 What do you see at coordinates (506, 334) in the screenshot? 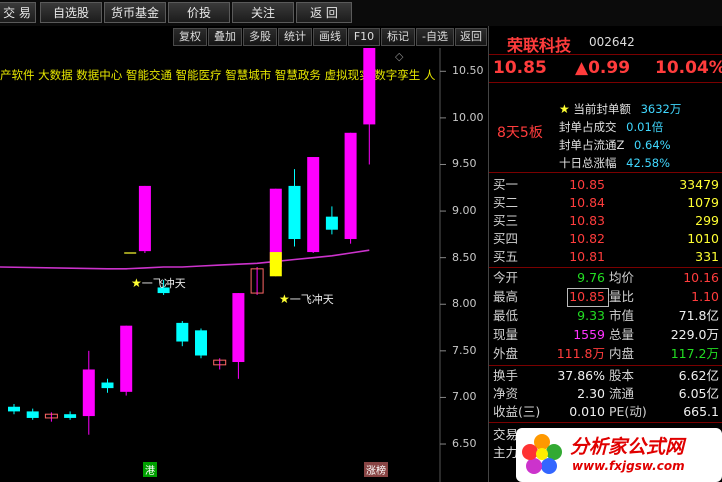
I see `quote-label: 现量` at bounding box center [506, 334].